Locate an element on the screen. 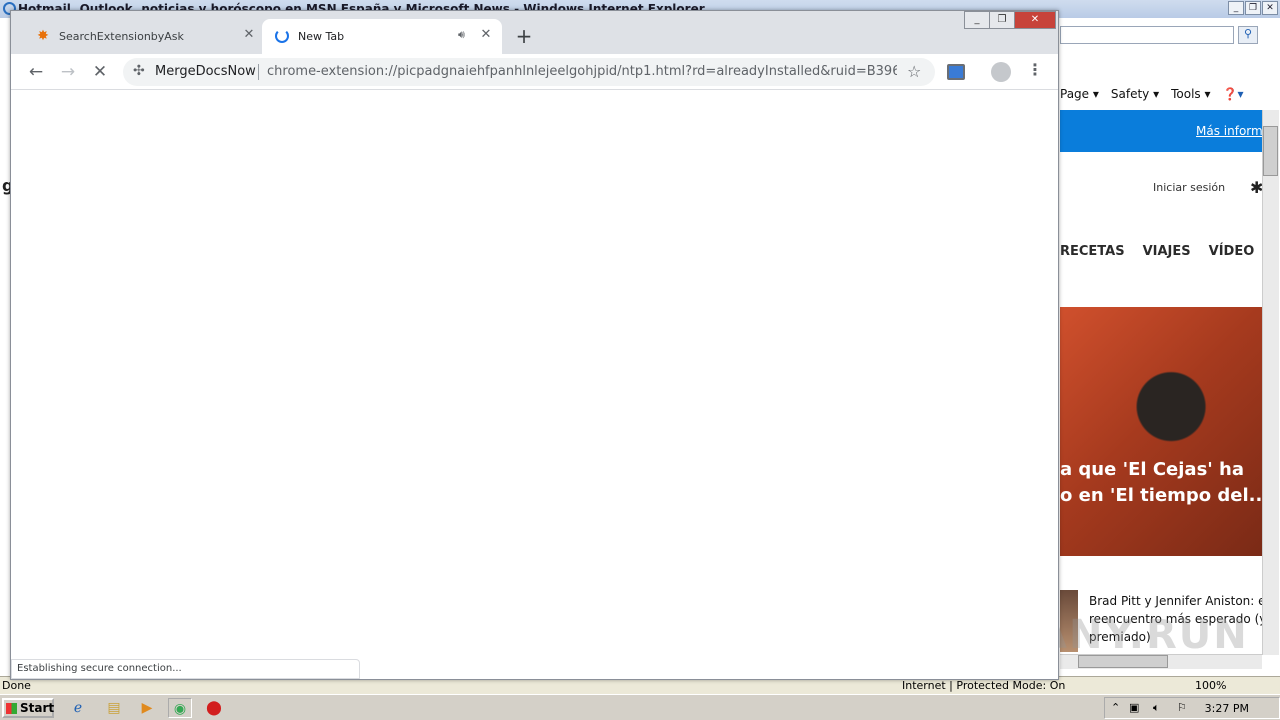 The image size is (1280, 720). ie-page-menu: Page ▾ is located at coordinates (1079, 94).